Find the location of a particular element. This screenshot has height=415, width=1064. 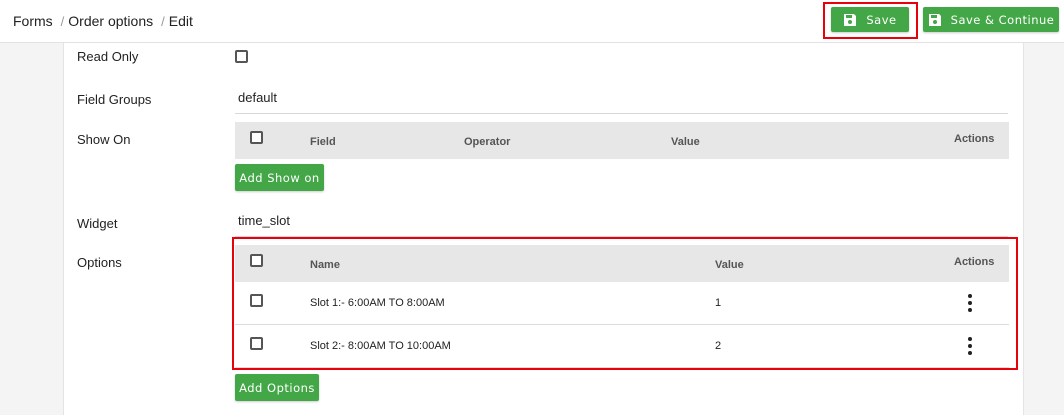

show-on-select-all-checkbox is located at coordinates (256, 137).